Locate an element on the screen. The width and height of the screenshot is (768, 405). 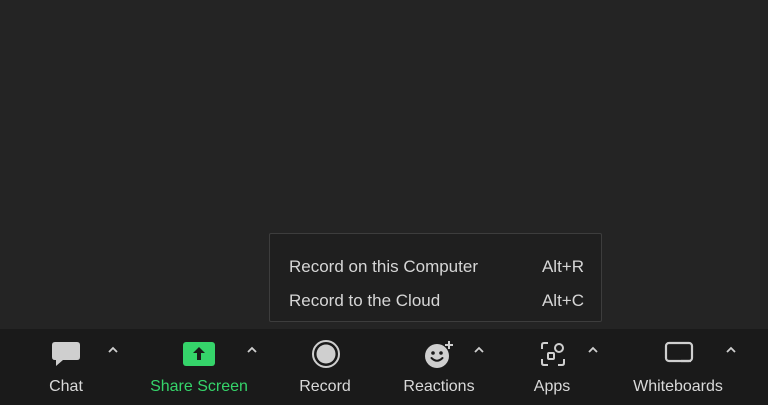
share-screen-button: Share Screen is located at coordinates (200, 367).